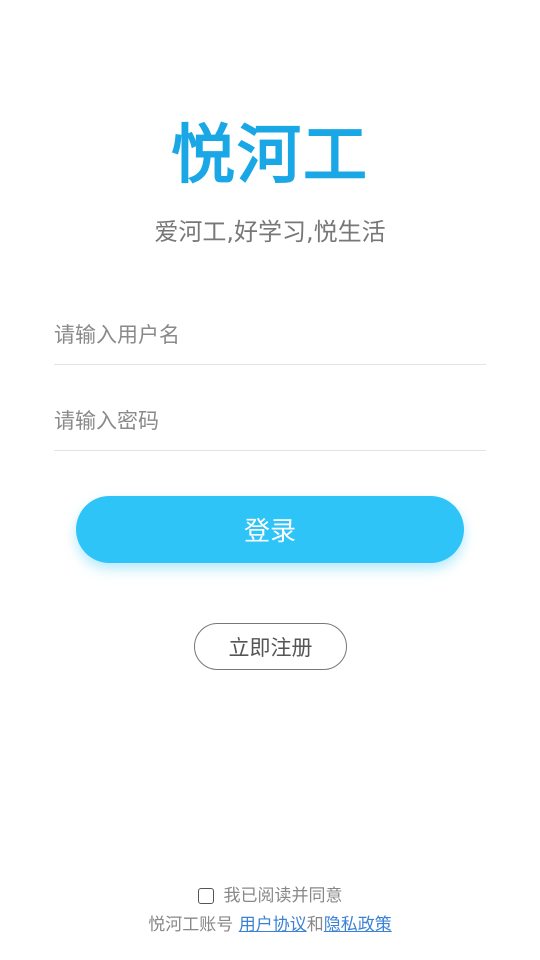 Image resolution: width=540 pixels, height=960 pixels. I want to click on terms-row: 悦河工账号 用户协议和隐私政策, so click(270, 925).